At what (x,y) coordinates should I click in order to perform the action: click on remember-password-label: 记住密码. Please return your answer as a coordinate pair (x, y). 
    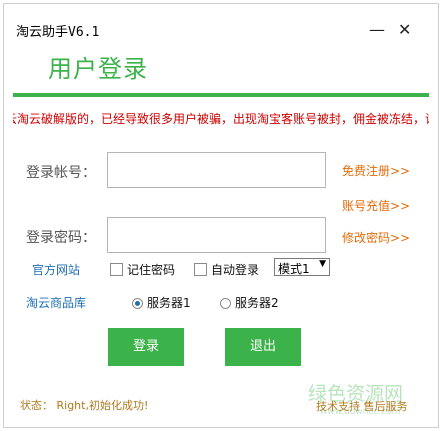
    Looking at the image, I should click on (151, 270).